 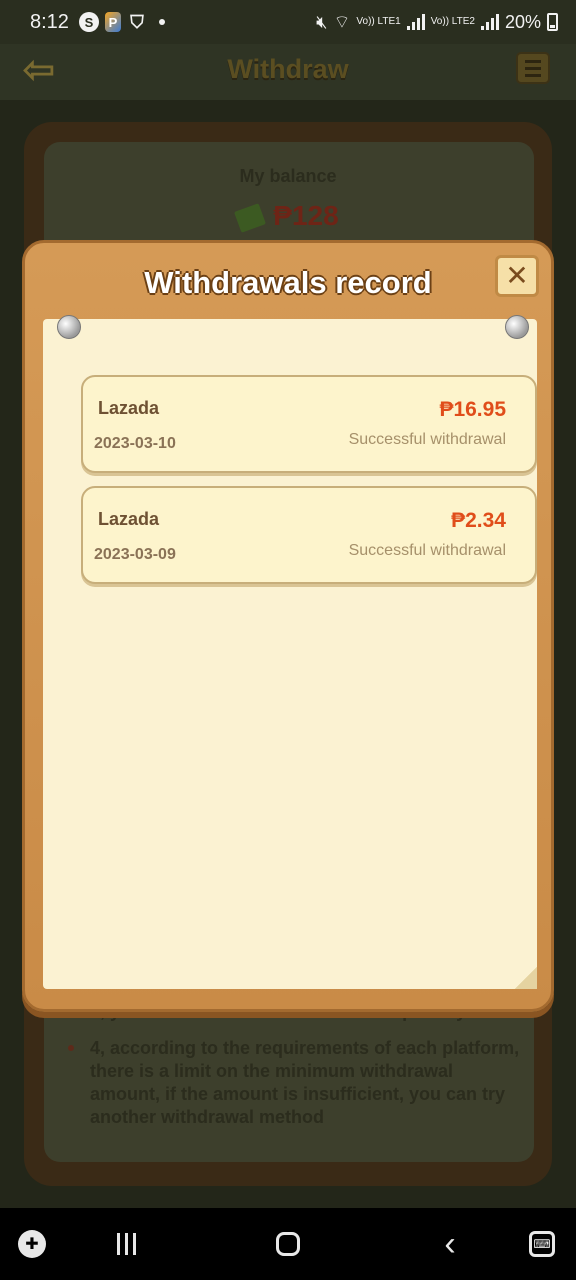 What do you see at coordinates (288, 69) in the screenshot?
I see `page-title: Withdraw` at bounding box center [288, 69].